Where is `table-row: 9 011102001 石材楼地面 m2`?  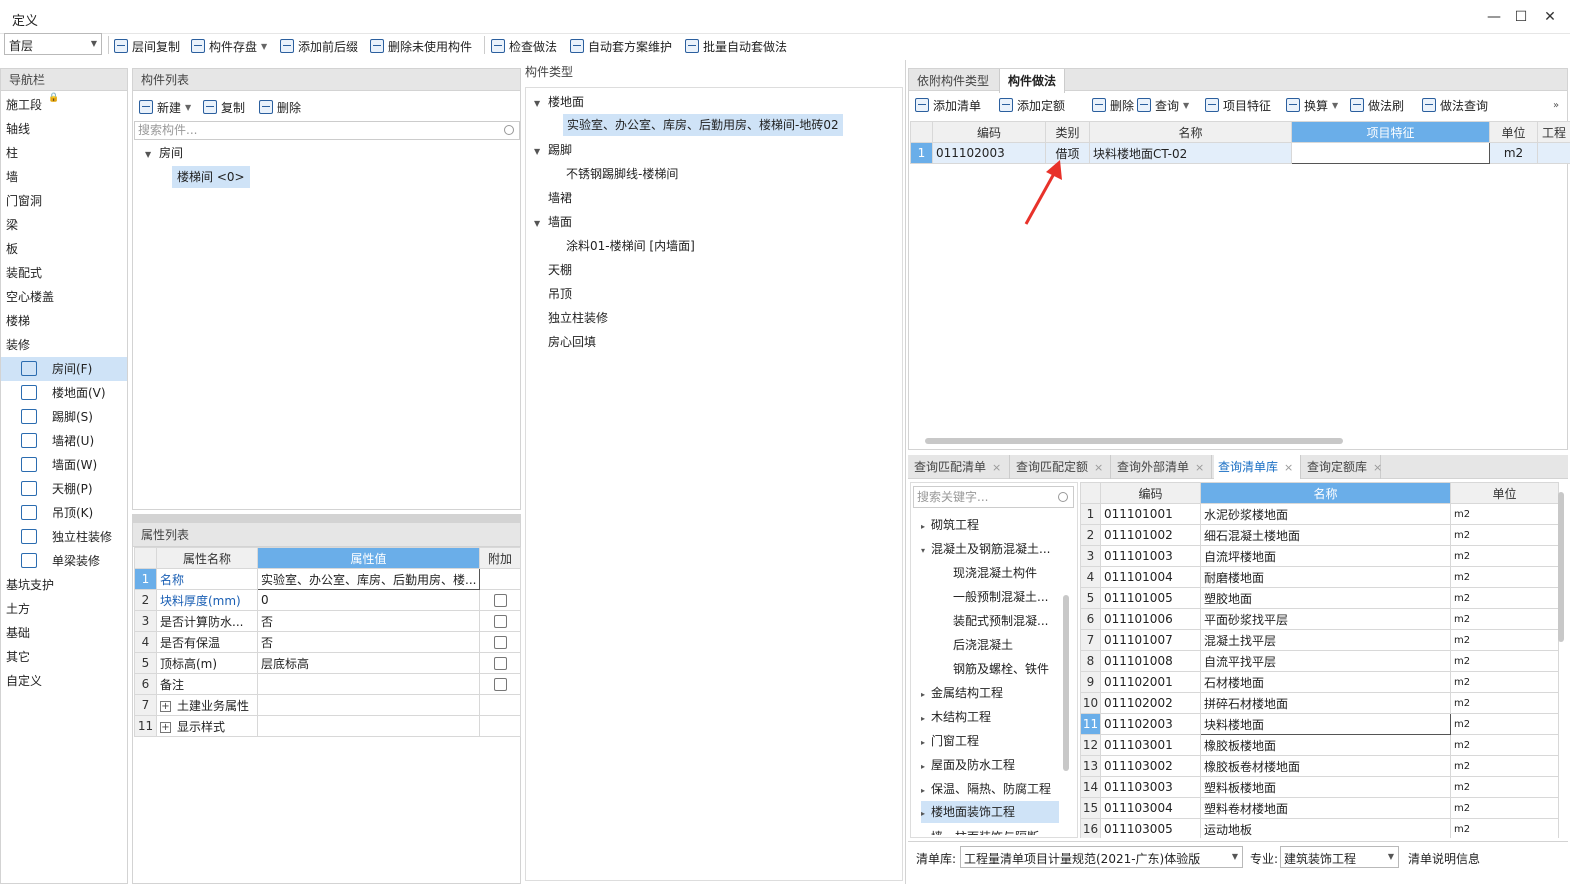 table-row: 9 011102001 石材楼地面 m2 is located at coordinates (1319, 682).